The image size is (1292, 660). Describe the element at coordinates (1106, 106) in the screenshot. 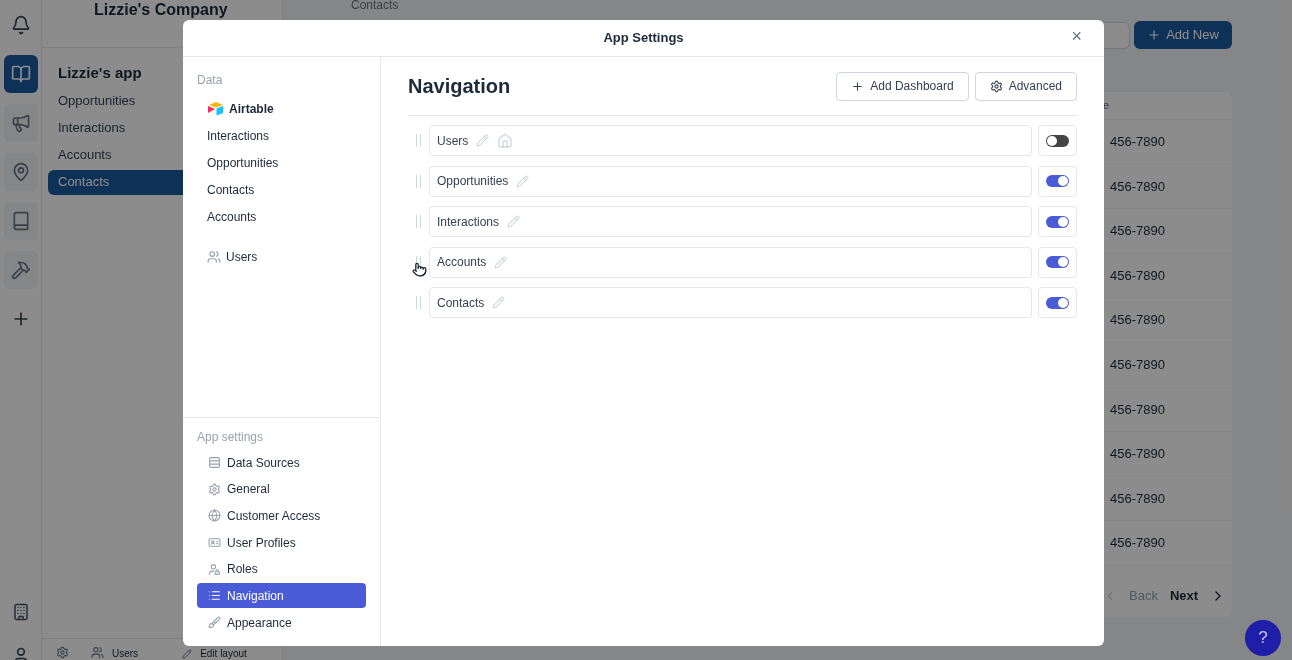

I see `column-header: e` at that location.